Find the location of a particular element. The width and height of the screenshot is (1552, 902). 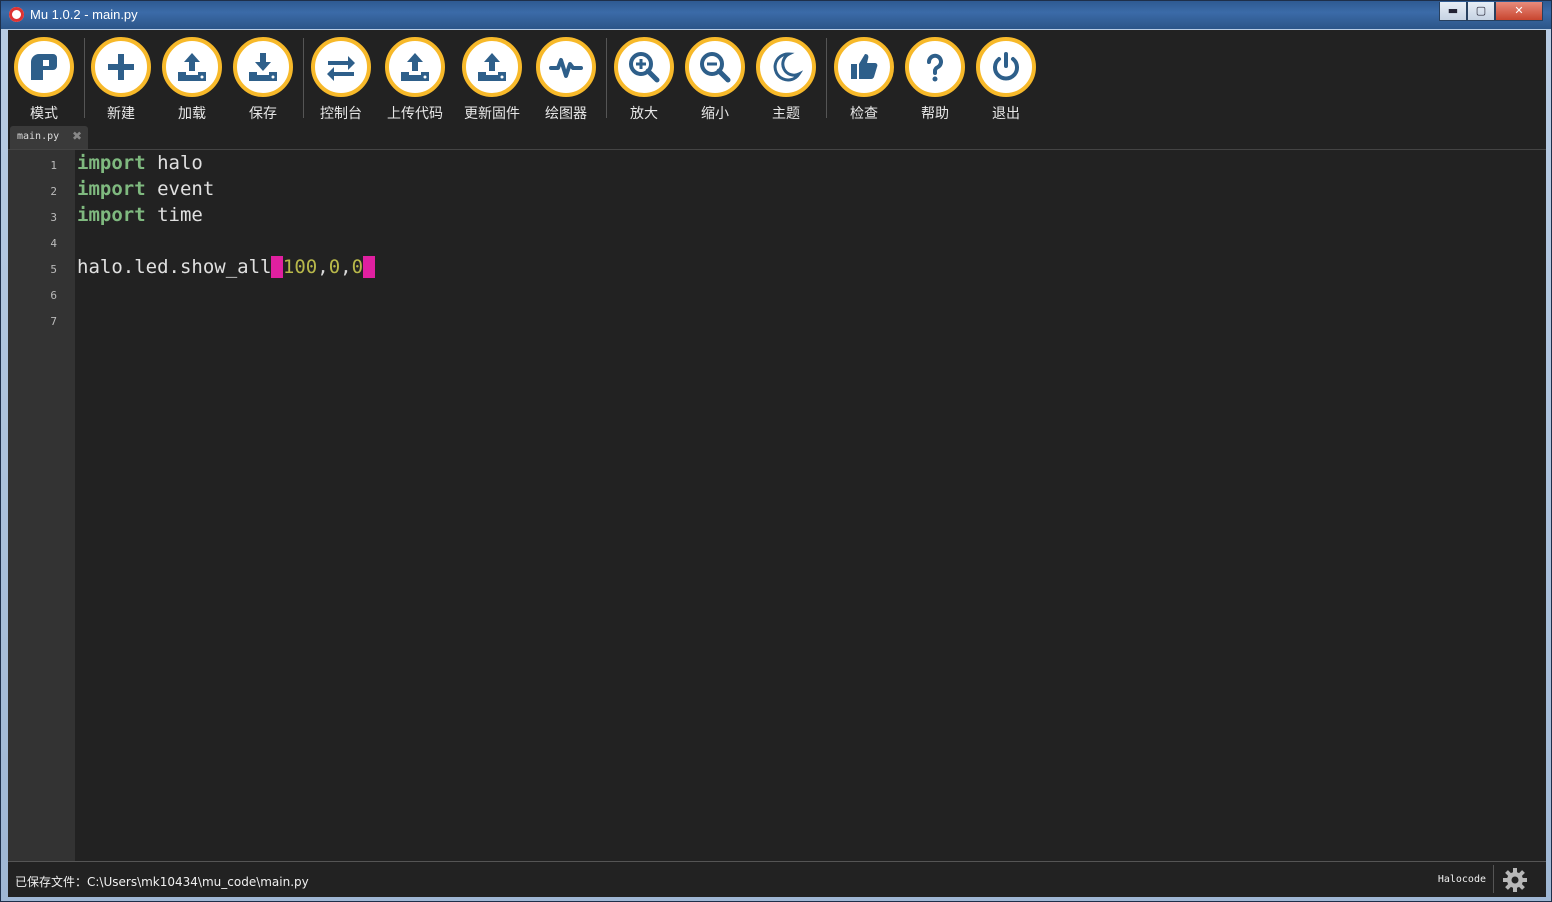

load-label: 加载 is located at coordinates (192, 114).